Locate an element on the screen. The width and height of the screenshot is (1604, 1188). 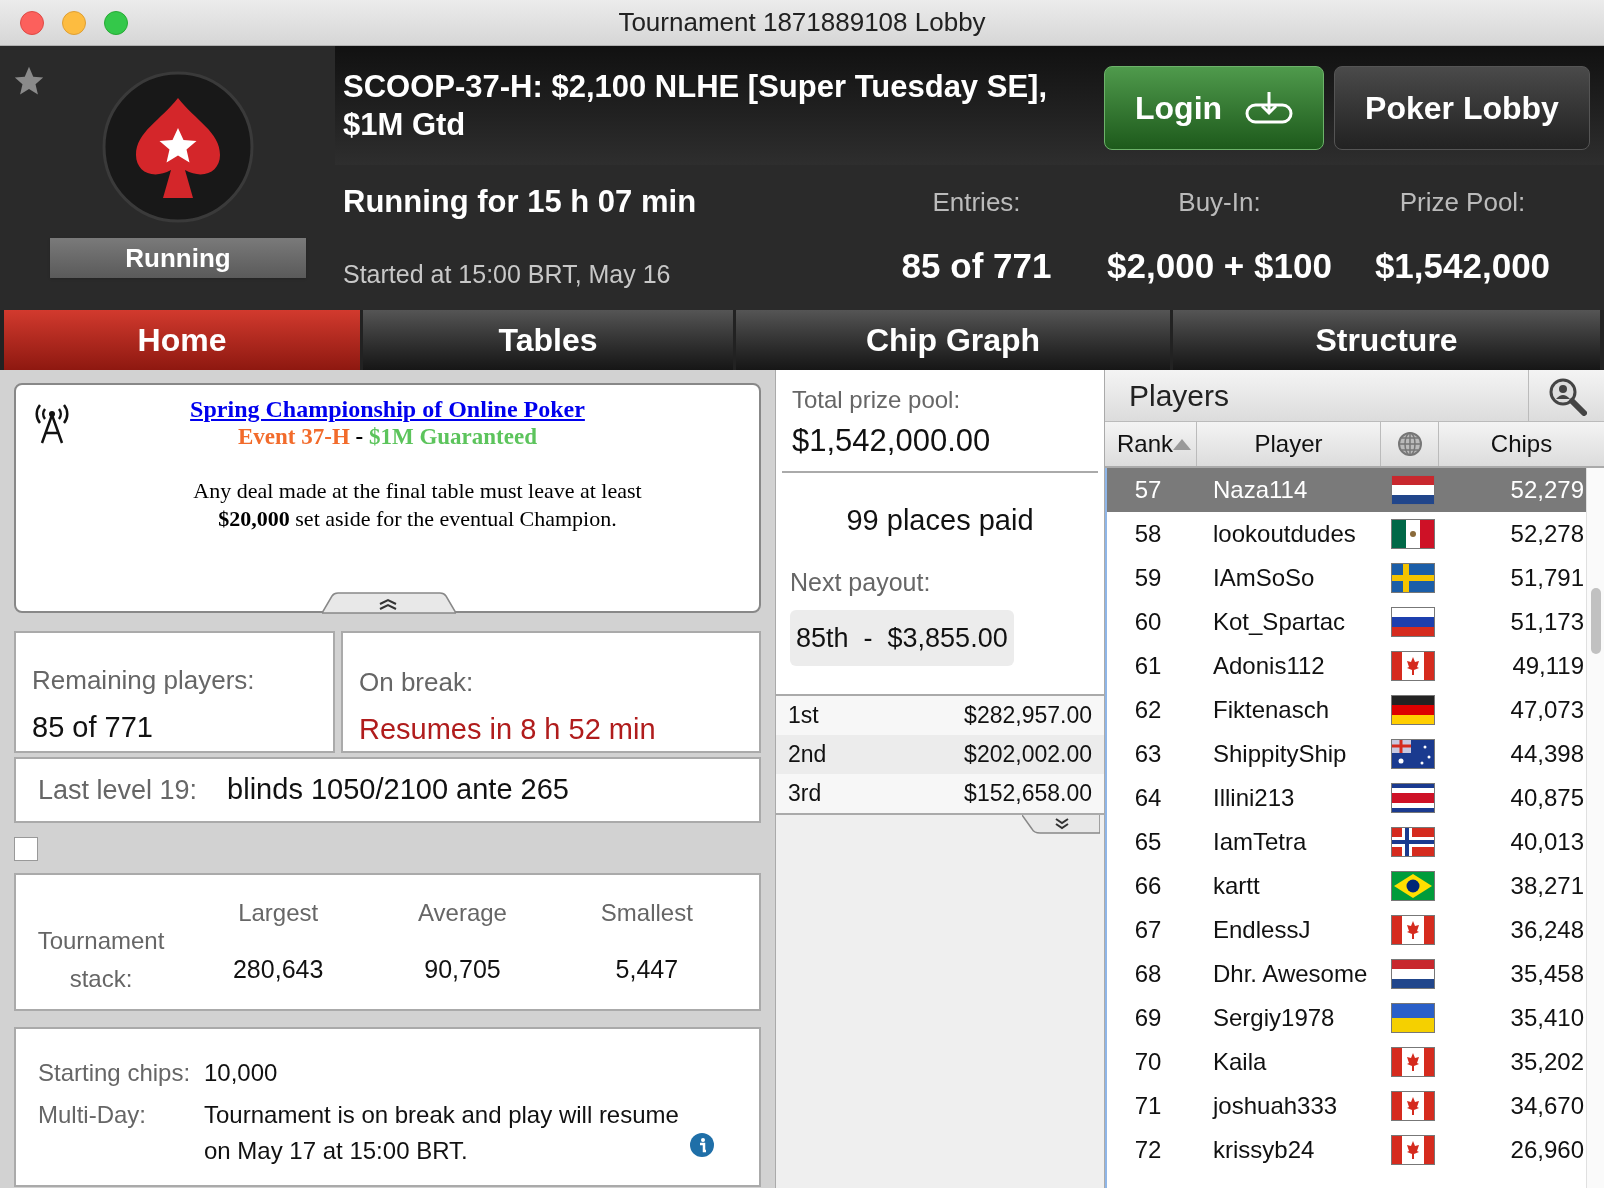
tab: Chip Graph is located at coordinates (953, 340).